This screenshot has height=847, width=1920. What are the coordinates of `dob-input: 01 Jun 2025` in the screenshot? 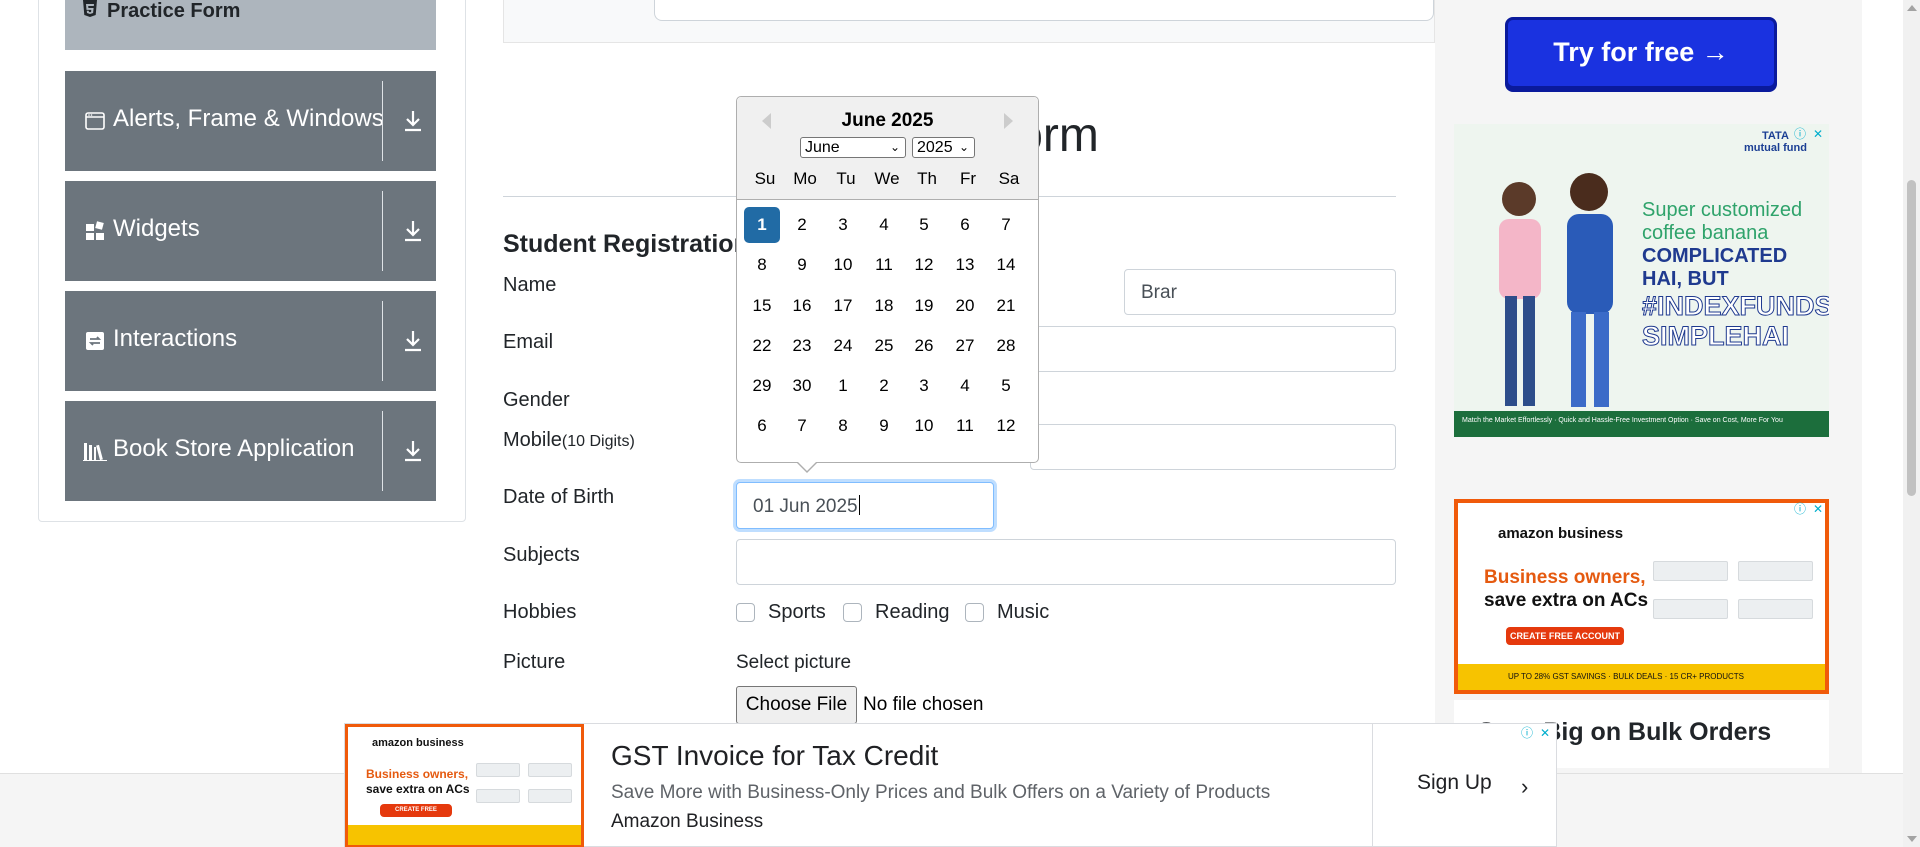 It's located at (865, 505).